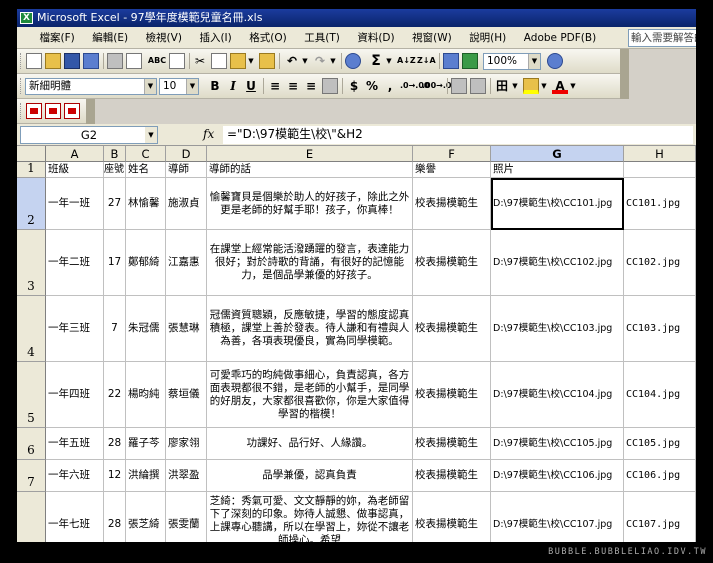 Image resolution: width=713 pixels, height=563 pixels. What do you see at coordinates (134, 61) in the screenshot?
I see `print-preview-icon` at bounding box center [134, 61].